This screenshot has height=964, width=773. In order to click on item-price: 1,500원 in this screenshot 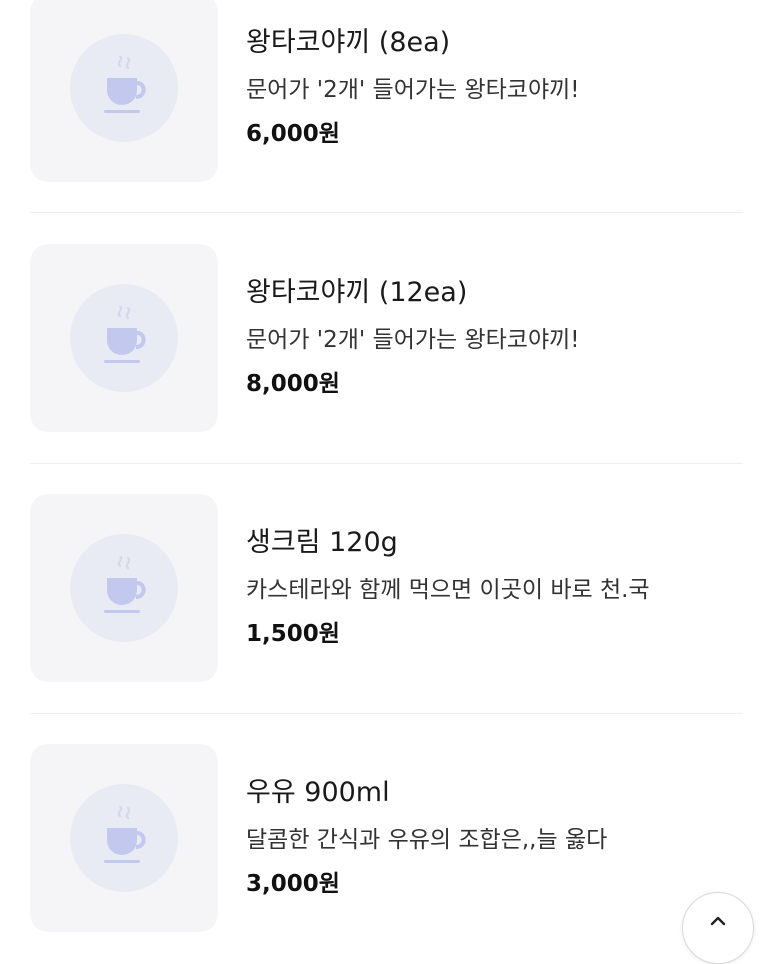, I will do `click(293, 634)`.